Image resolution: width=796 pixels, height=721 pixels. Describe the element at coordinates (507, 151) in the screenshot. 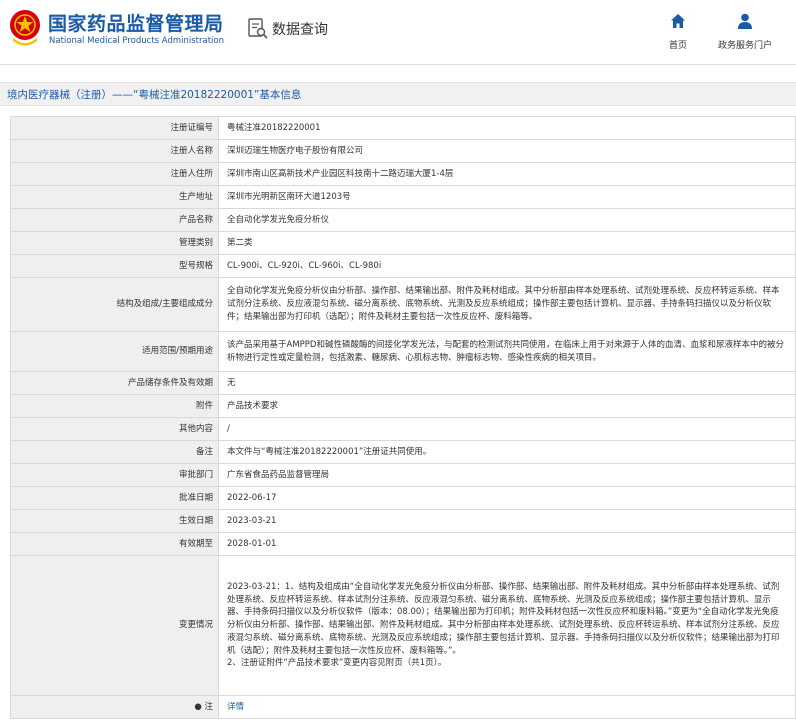

I see `field-value: 深圳迈瑞生物医疗电子股份有限公司` at that location.